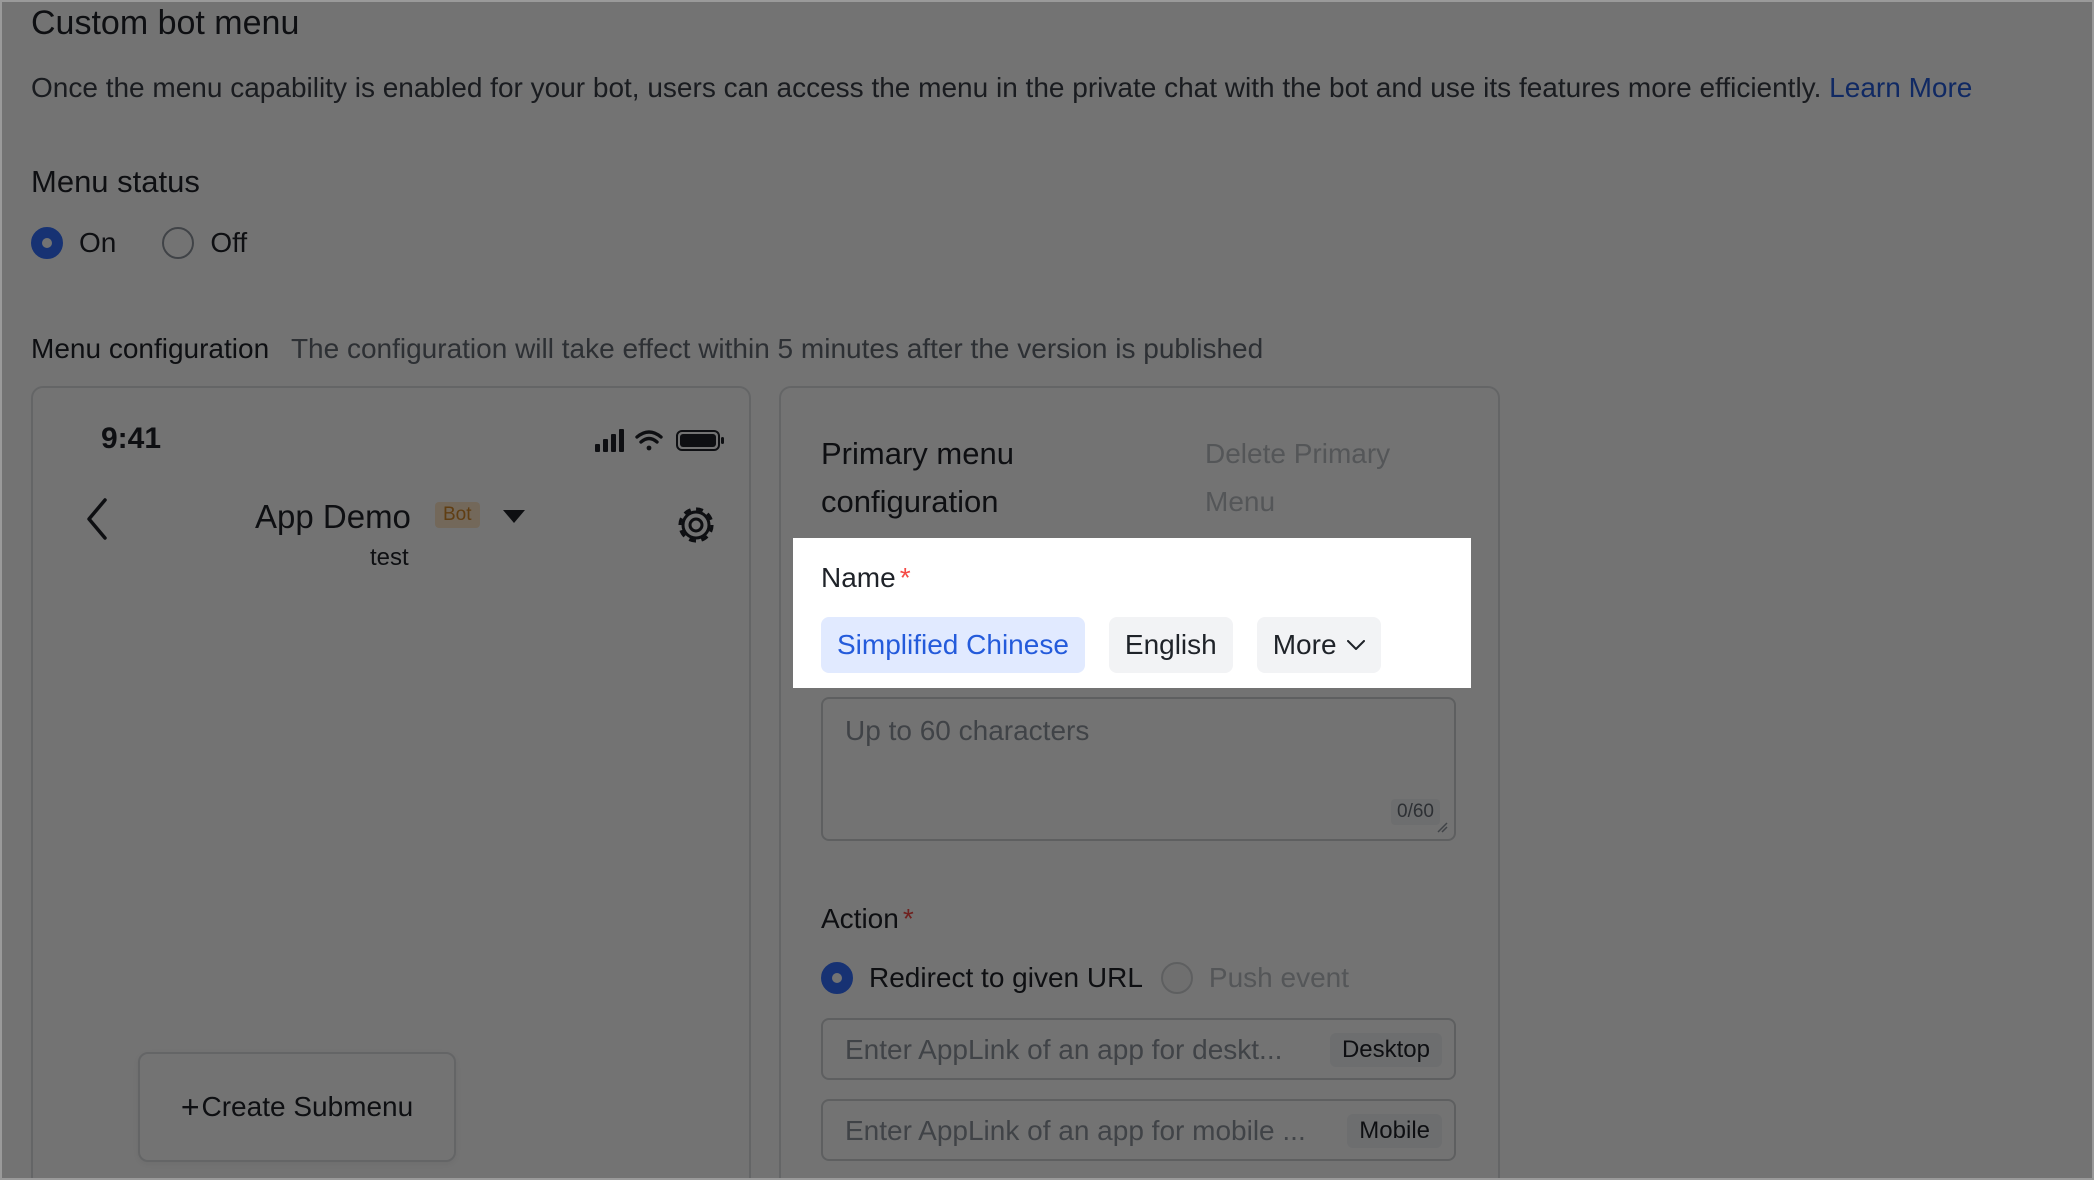  What do you see at coordinates (178, 243) in the screenshot?
I see `menu-status-off-radio` at bounding box center [178, 243].